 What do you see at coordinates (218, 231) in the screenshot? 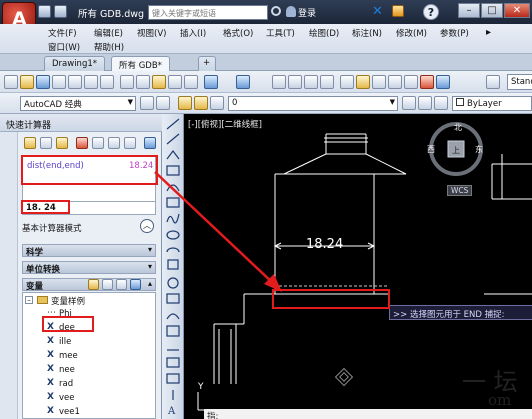
I see `annotation-arrow` at bounding box center [218, 231].